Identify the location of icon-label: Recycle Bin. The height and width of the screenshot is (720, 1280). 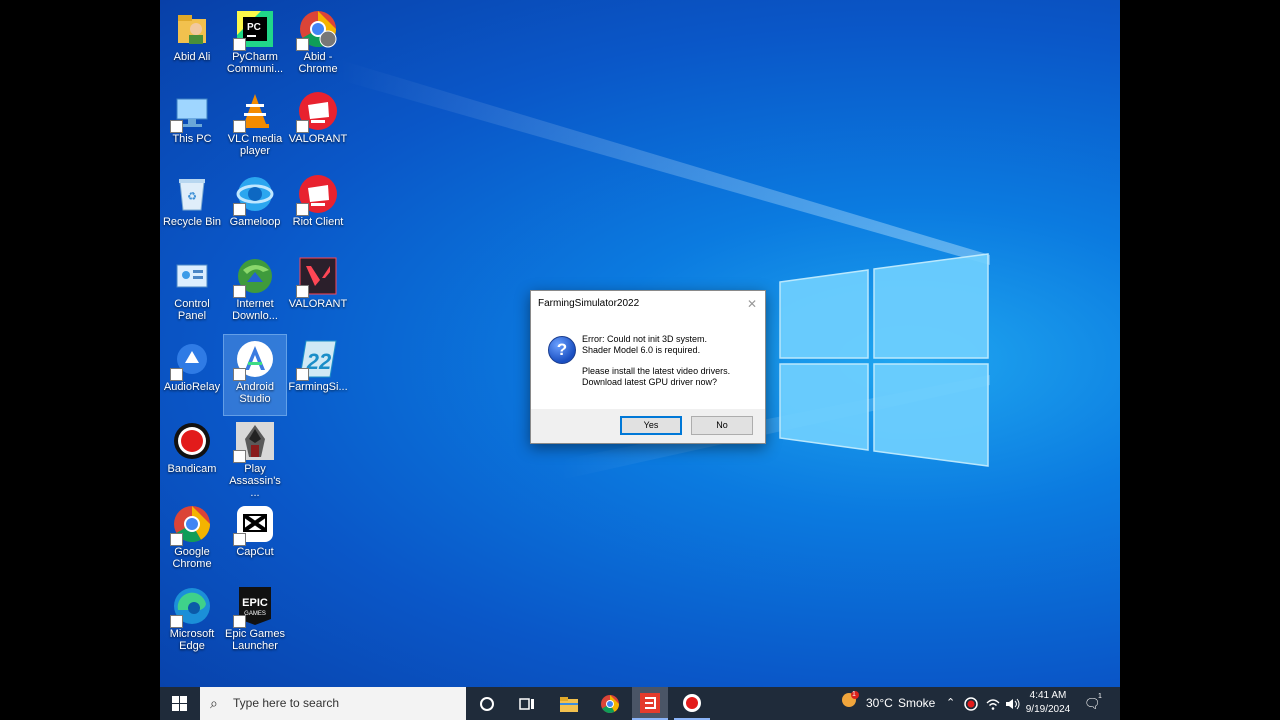
(192, 222).